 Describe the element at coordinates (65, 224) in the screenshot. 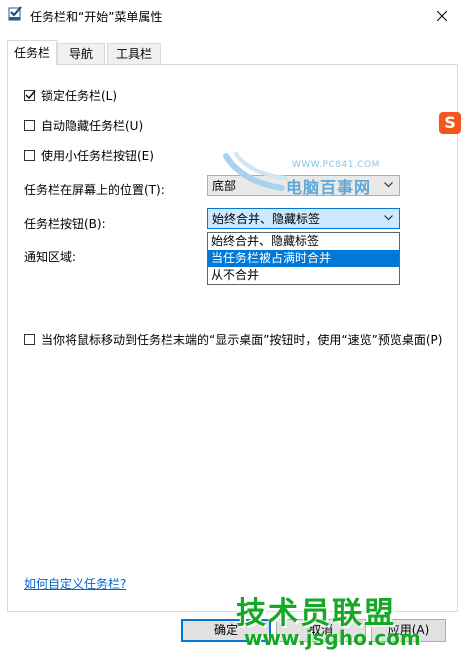

I see `buttons-combine-label: 任务栏按钮(B):` at that location.